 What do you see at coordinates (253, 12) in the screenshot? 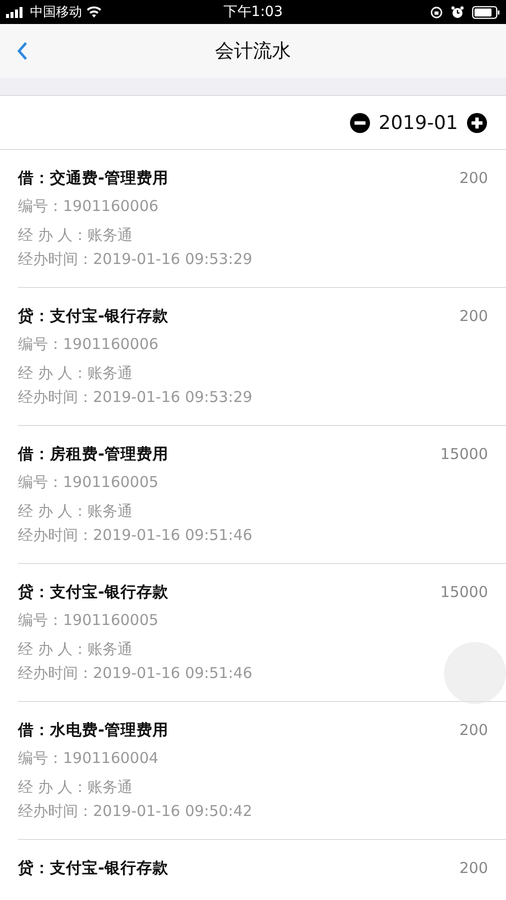
I see `clock-time: 下午1:03` at bounding box center [253, 12].